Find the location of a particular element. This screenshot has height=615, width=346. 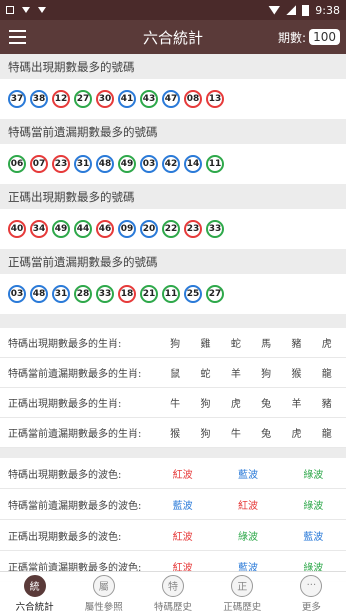

status-bar: 9:38 is located at coordinates (173, 10).